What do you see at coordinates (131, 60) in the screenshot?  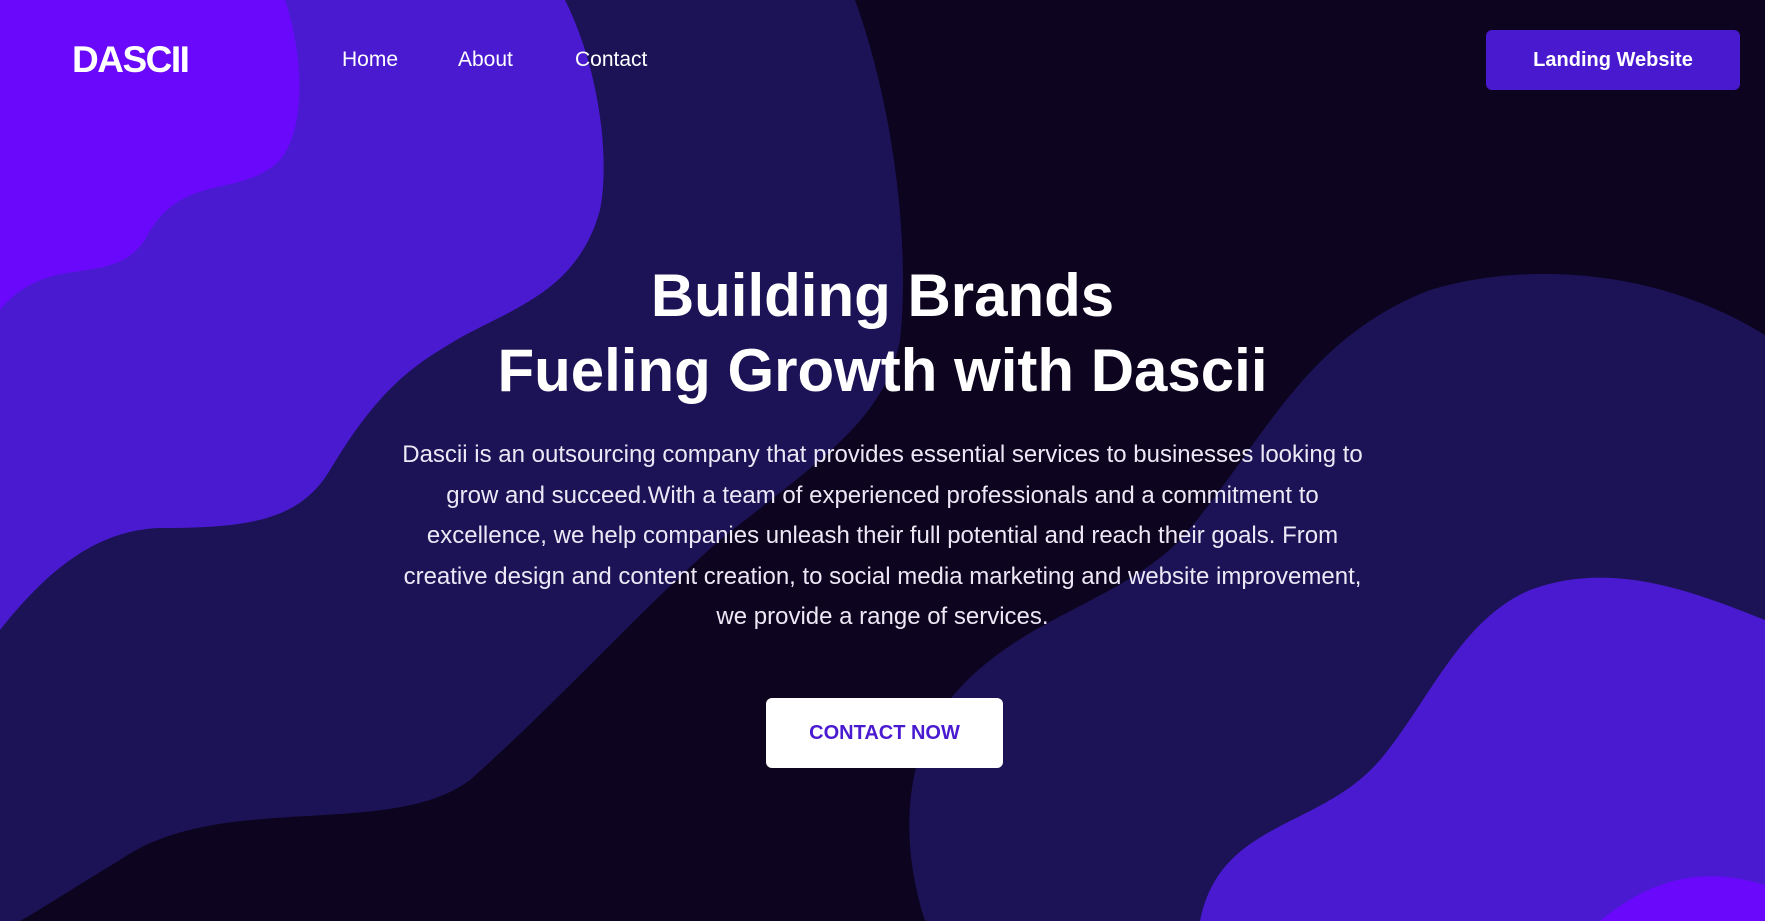 I see `brand-logo: DASCII` at bounding box center [131, 60].